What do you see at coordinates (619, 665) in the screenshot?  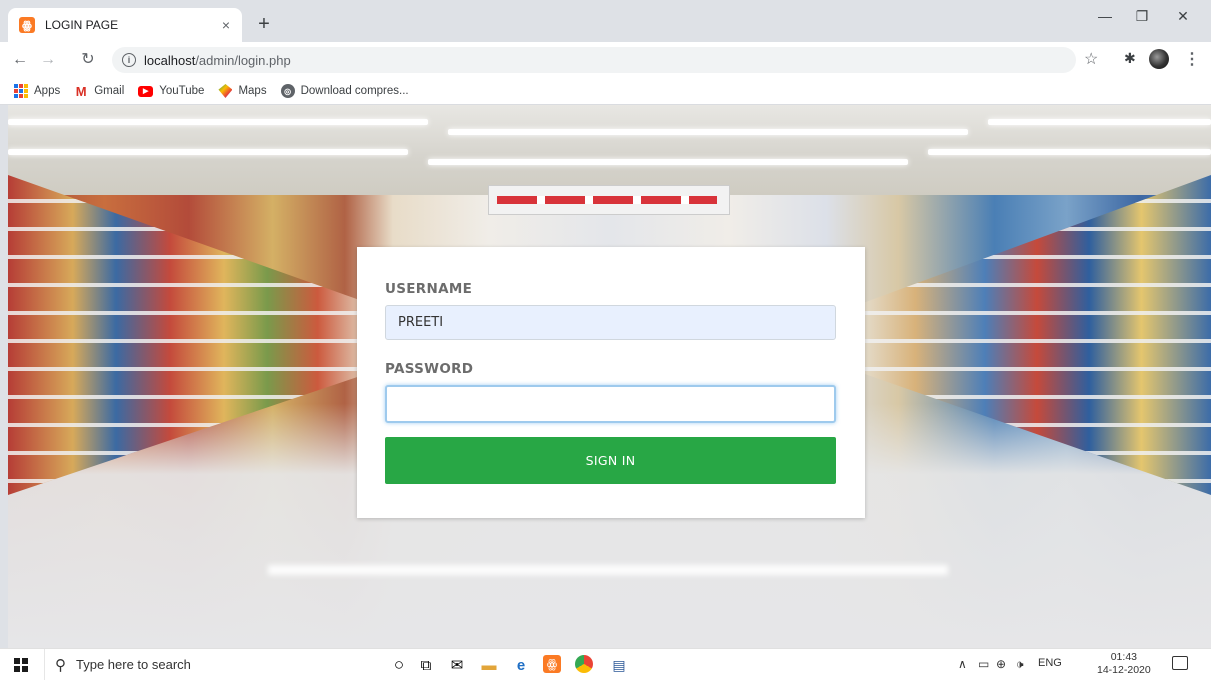 I see `word-icon: ▤` at bounding box center [619, 665].